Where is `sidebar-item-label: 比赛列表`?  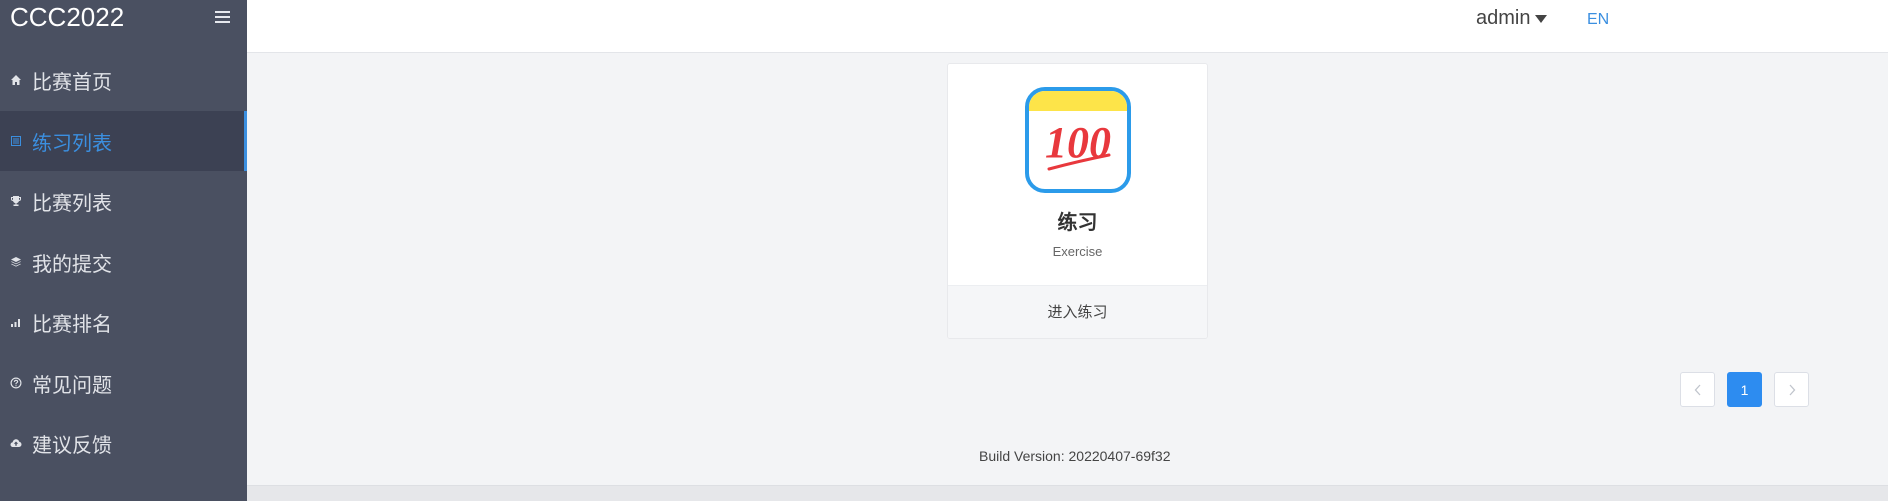
sidebar-item-label: 比赛列表 is located at coordinates (72, 203).